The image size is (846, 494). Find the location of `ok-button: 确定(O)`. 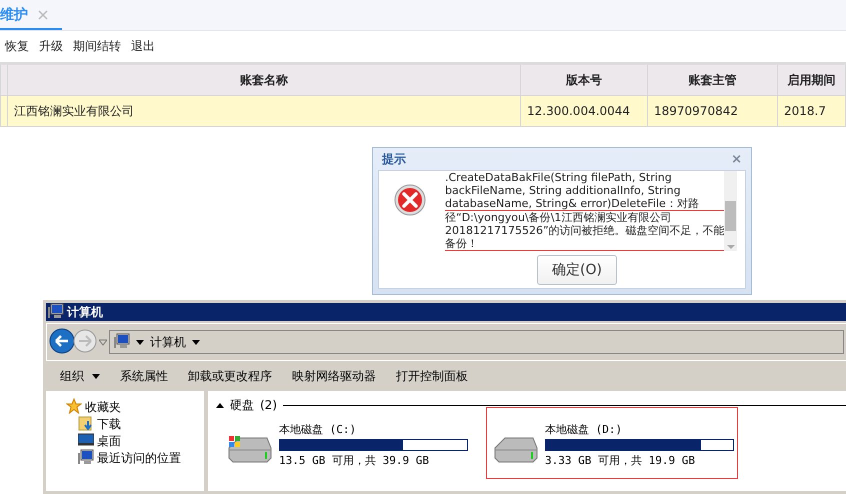

ok-button: 确定(O) is located at coordinates (577, 270).